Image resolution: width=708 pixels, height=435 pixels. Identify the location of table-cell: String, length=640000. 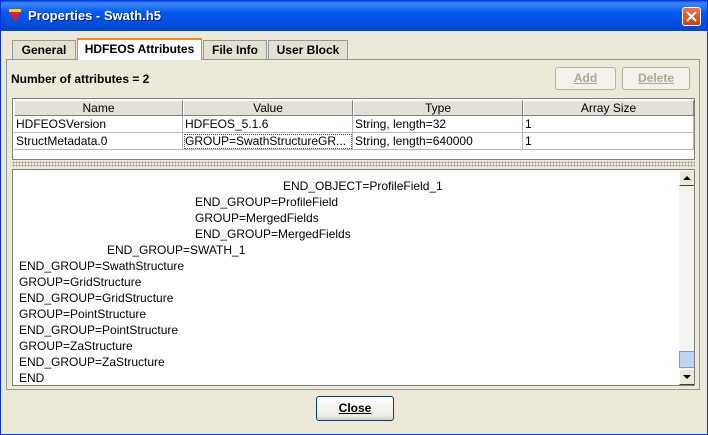
(438, 141).